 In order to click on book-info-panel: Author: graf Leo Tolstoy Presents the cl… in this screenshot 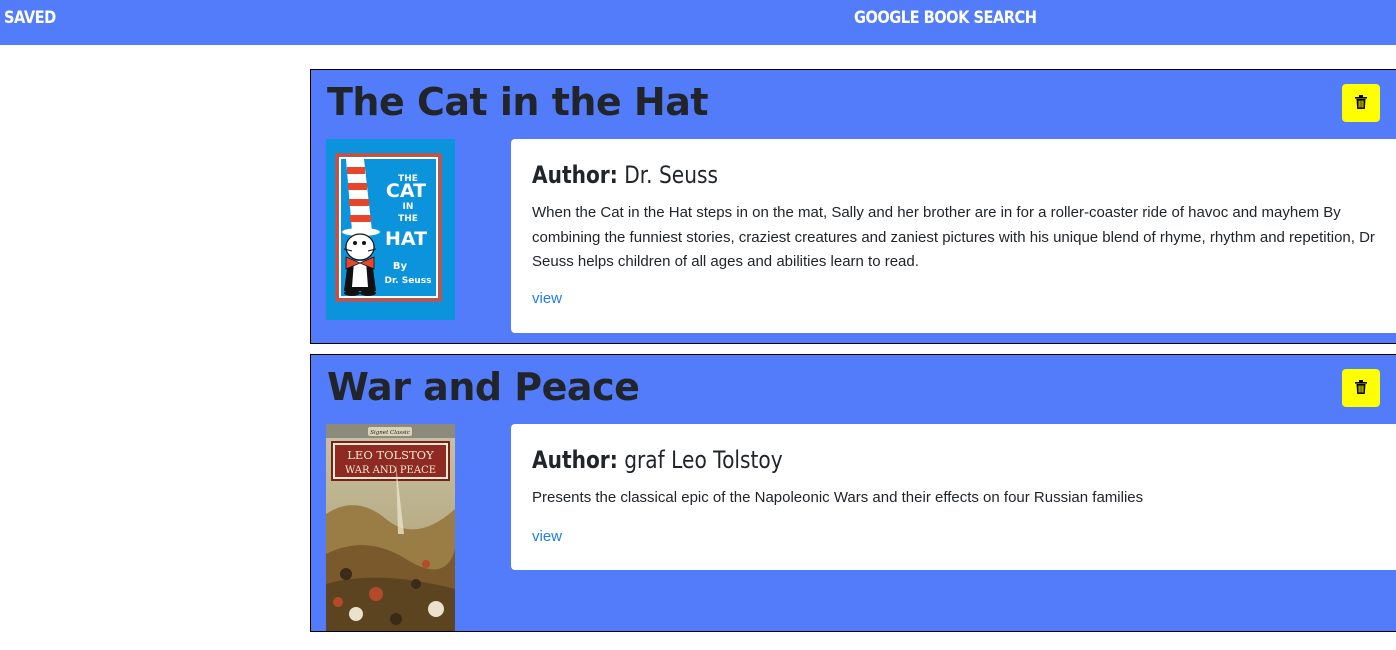, I will do `click(953, 497)`.